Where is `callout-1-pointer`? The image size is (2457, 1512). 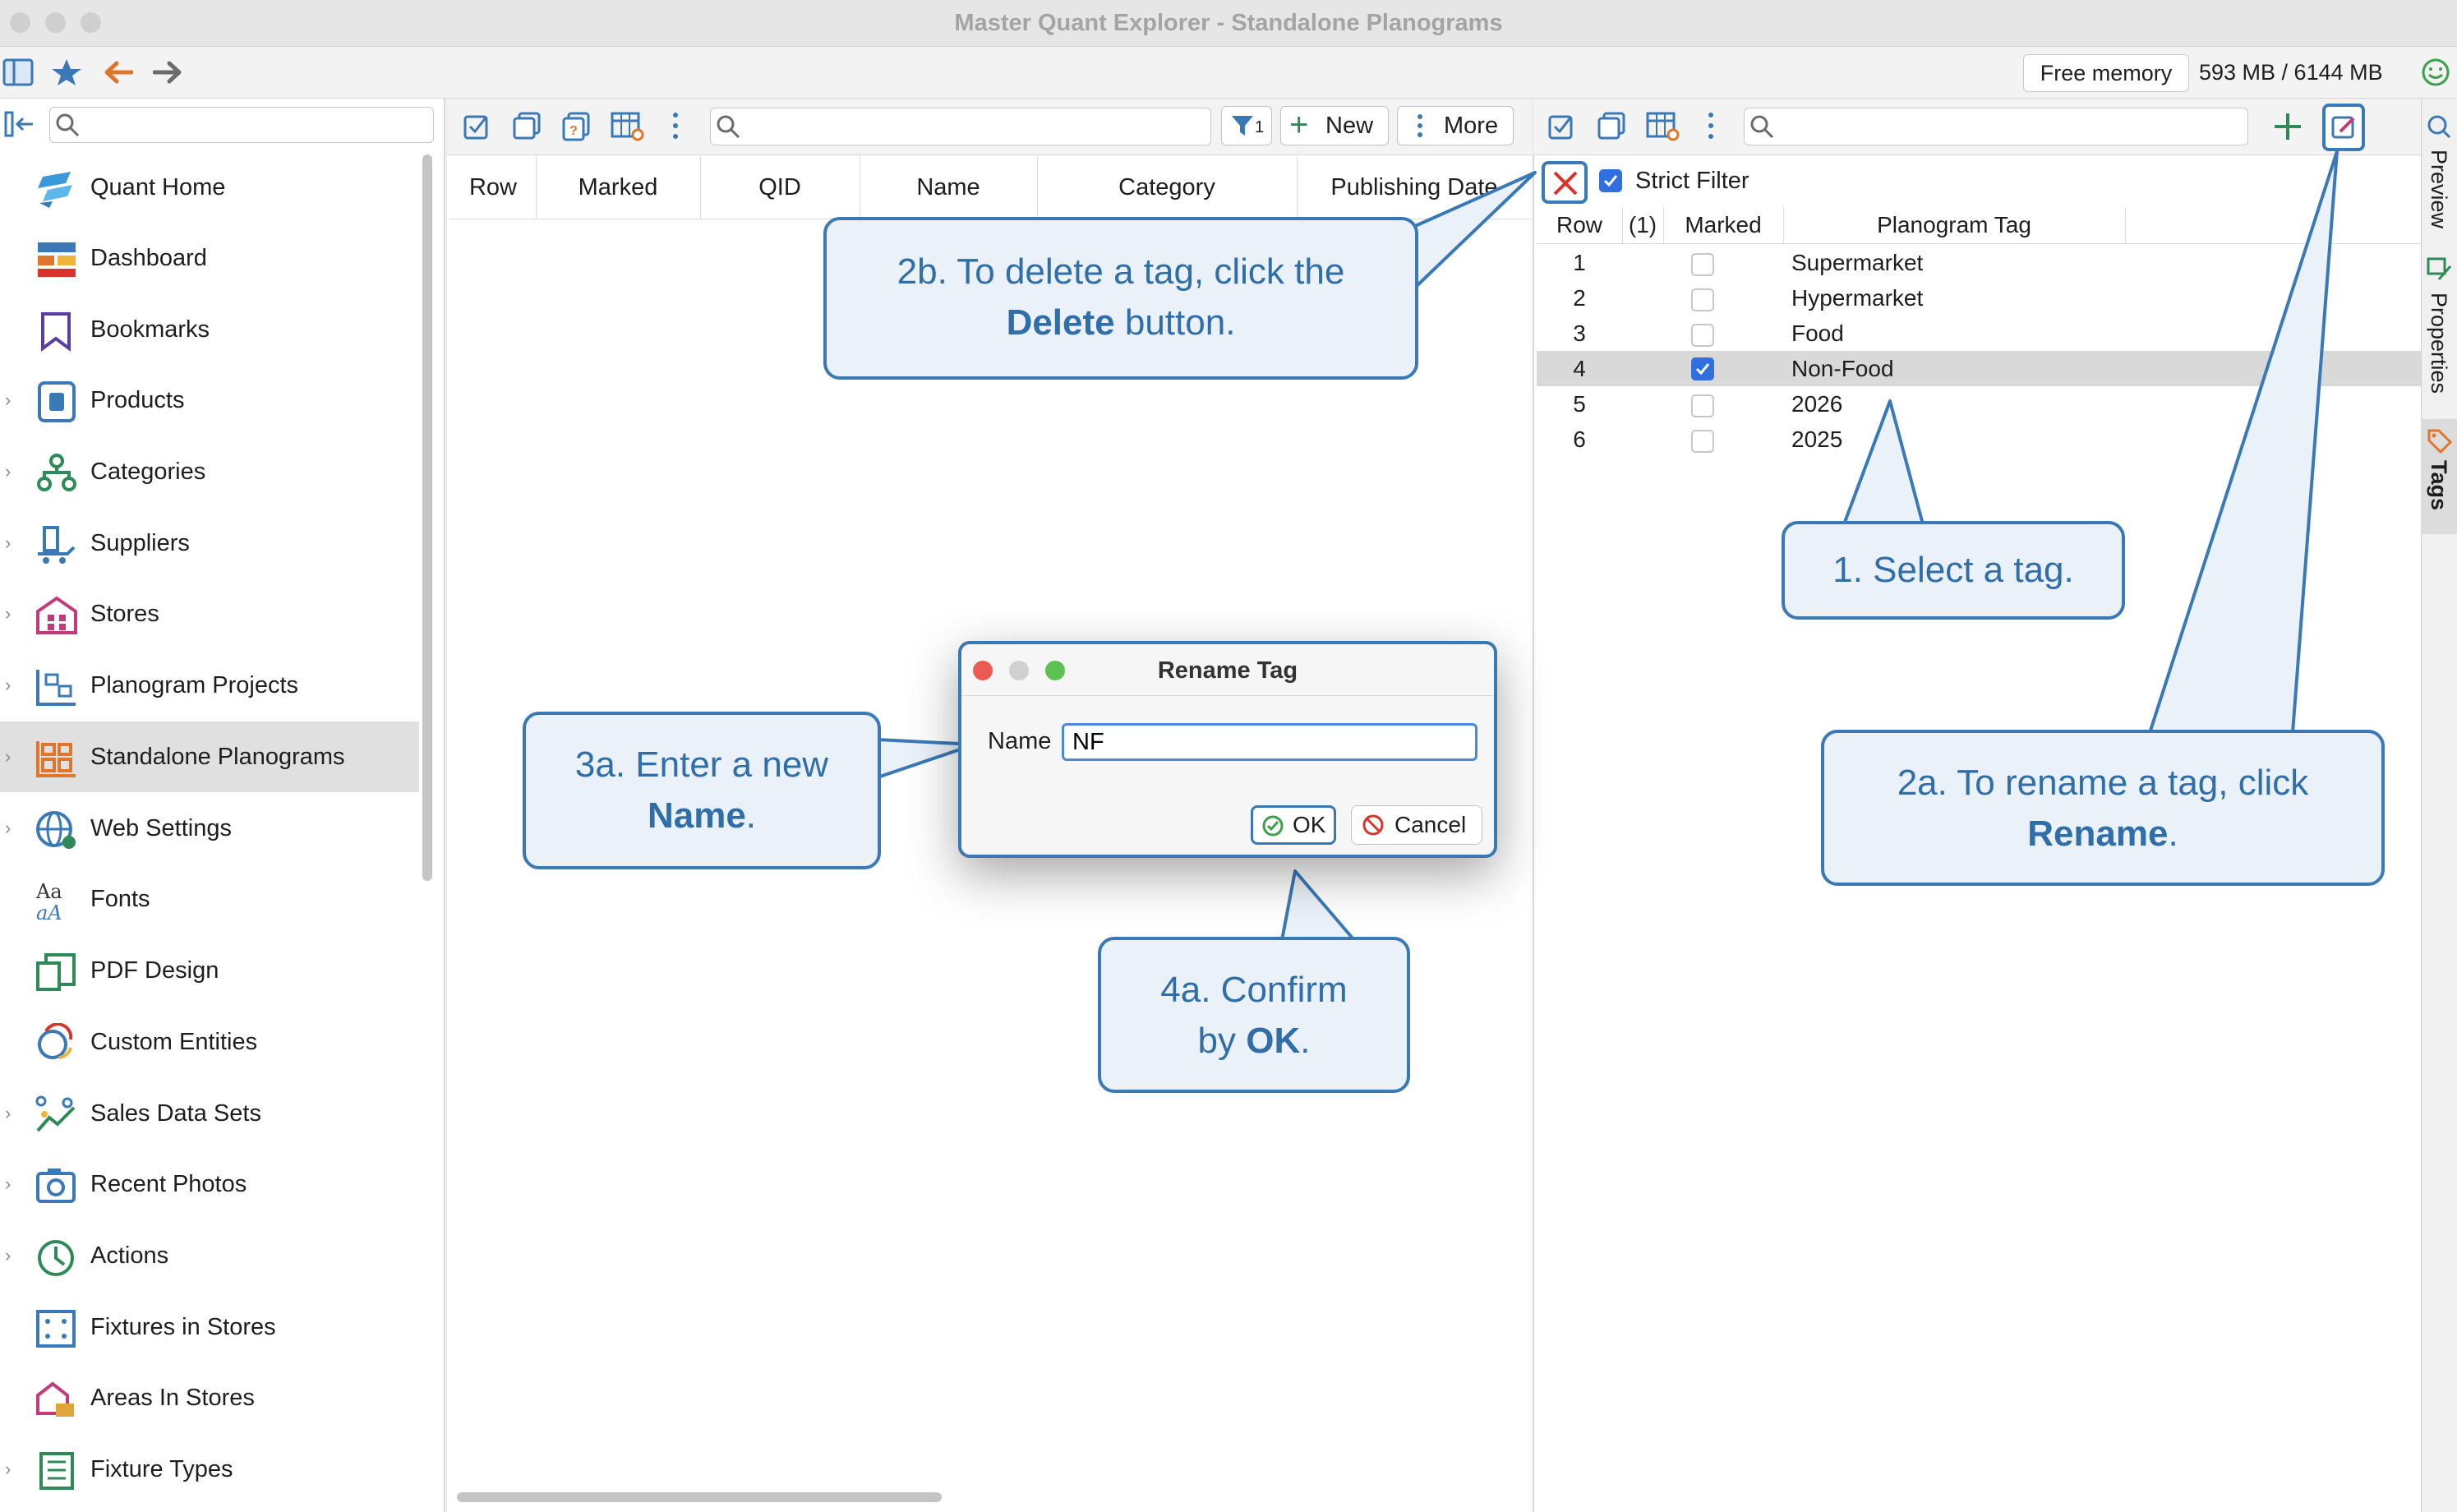
callout-1-pointer is located at coordinates (1884, 463).